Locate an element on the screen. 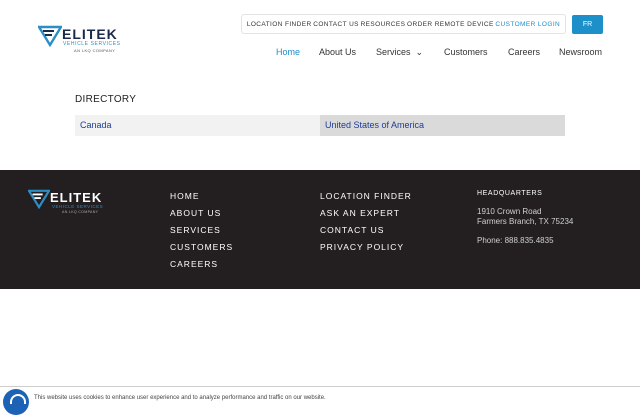 The width and height of the screenshot is (640, 415). utility-link-resources: RESOURCES is located at coordinates (383, 24).